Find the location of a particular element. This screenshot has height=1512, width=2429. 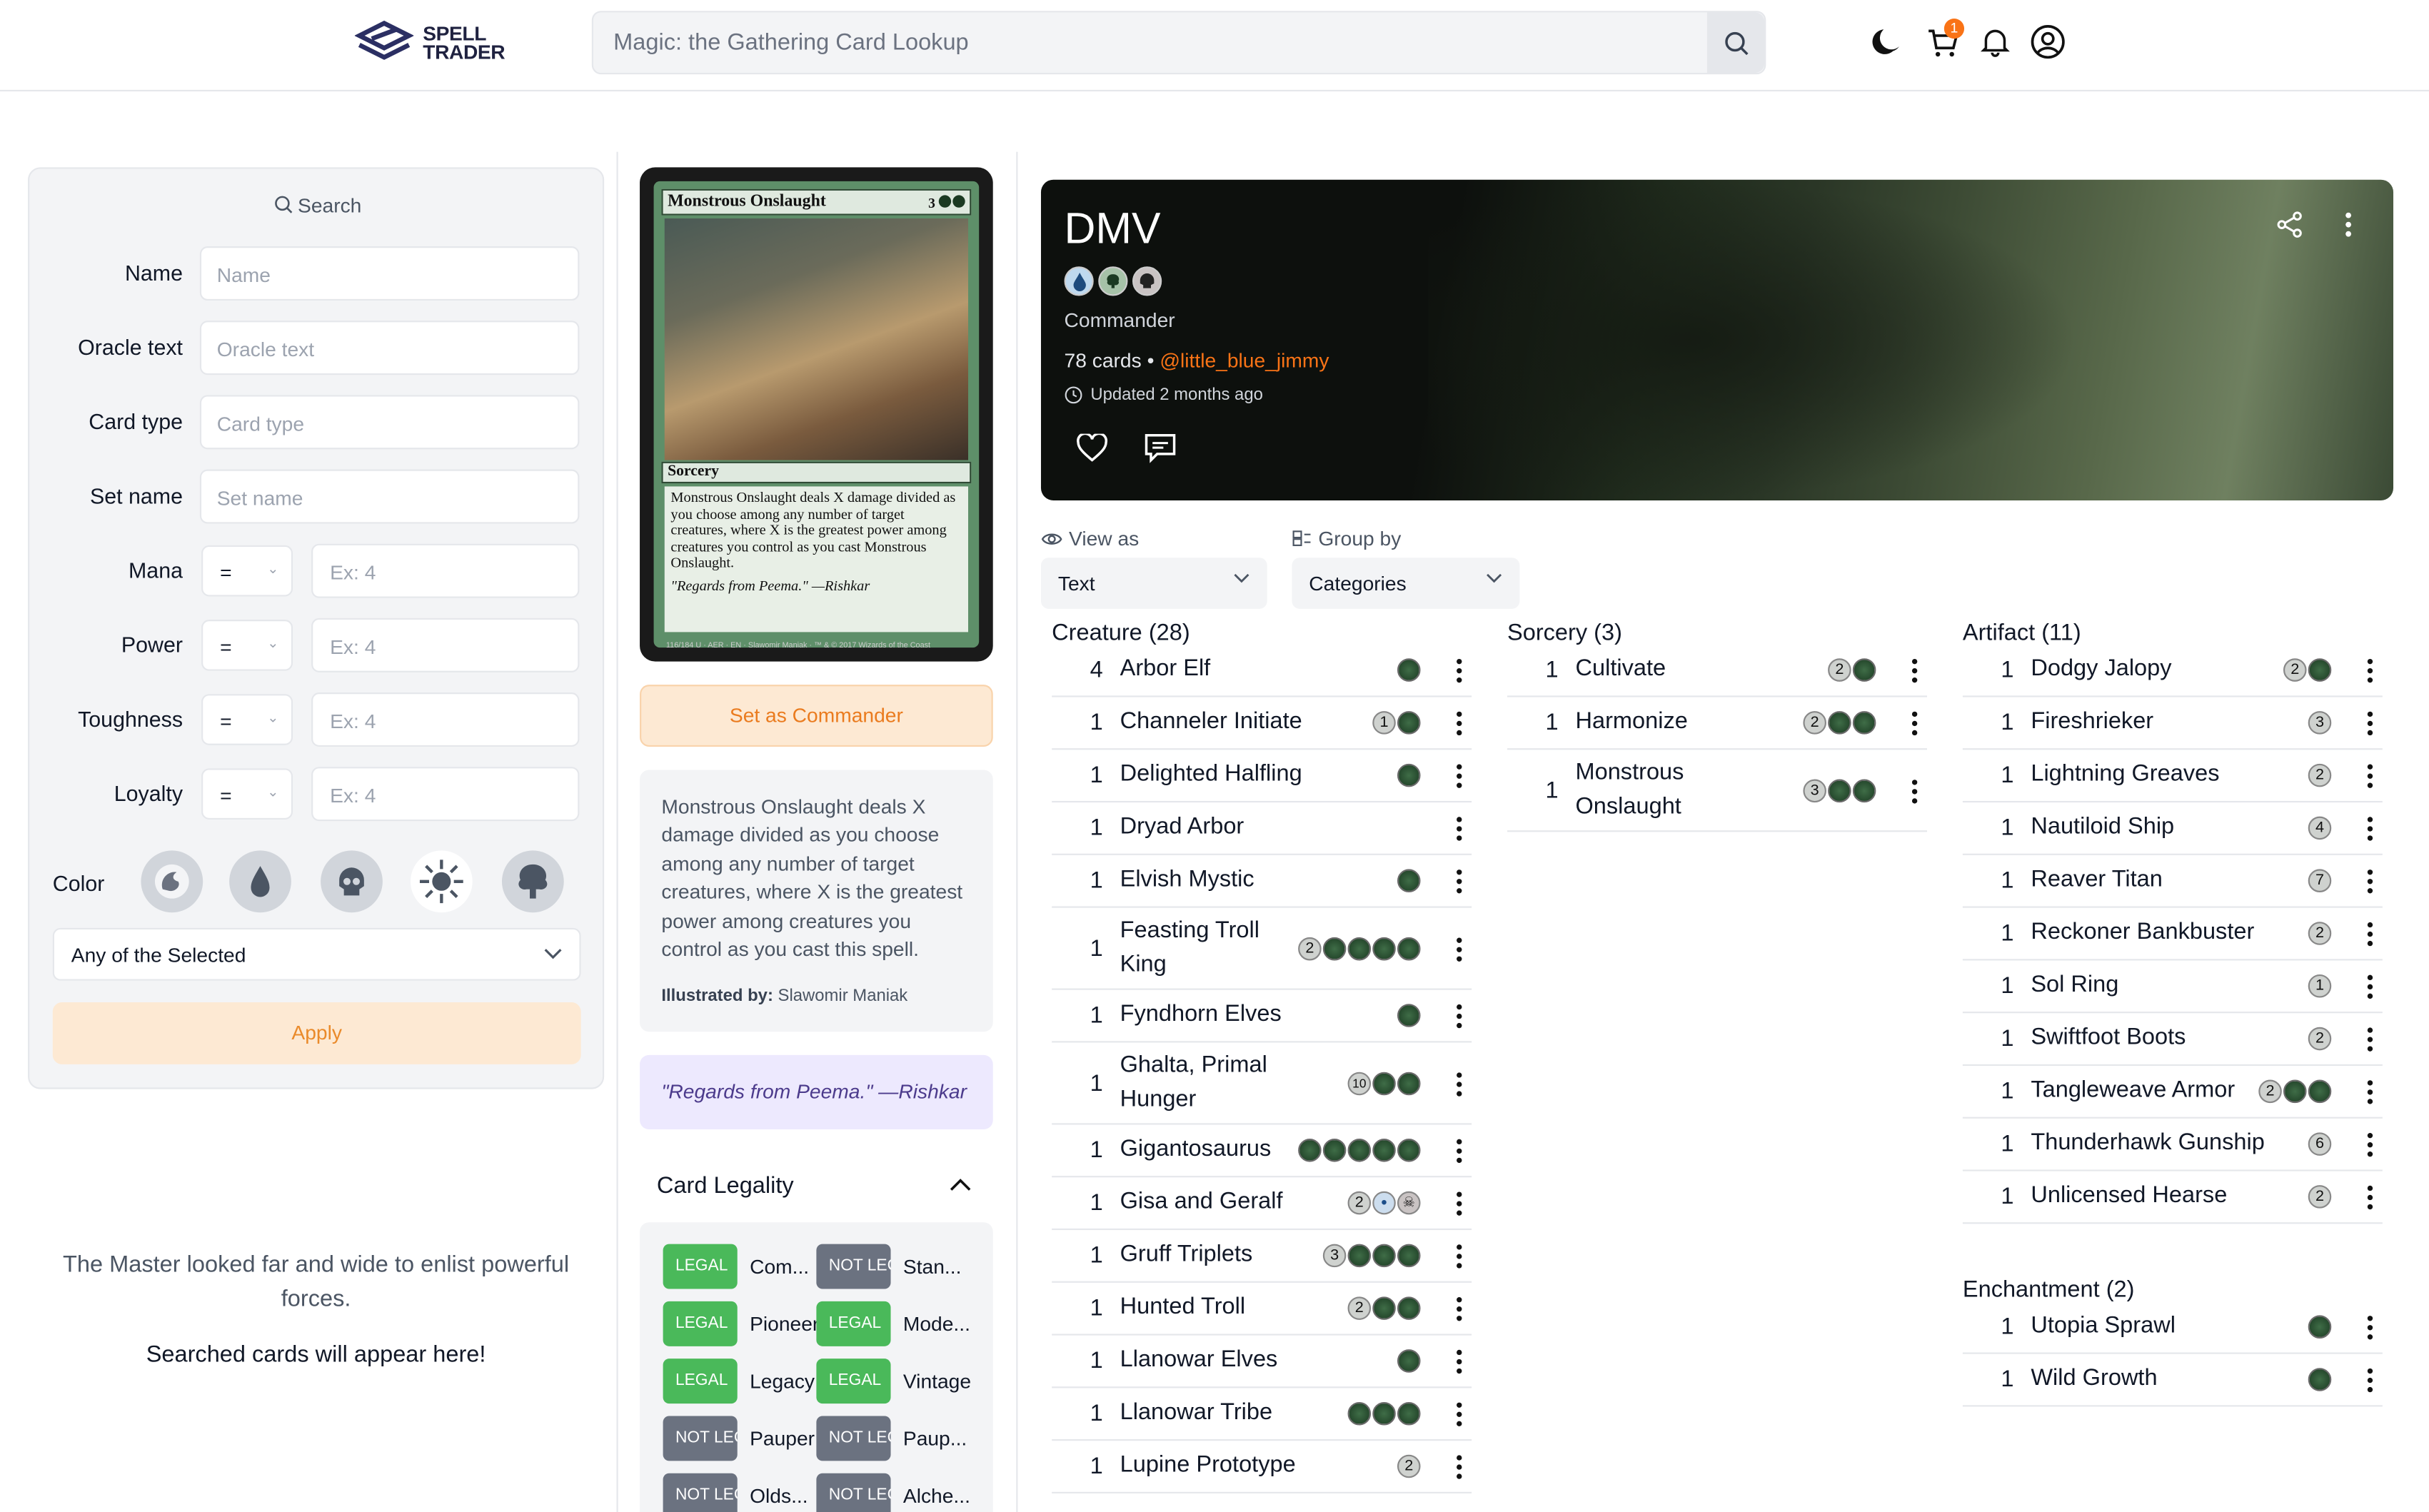

card-name: Fireshrieker is located at coordinates (2170, 722).